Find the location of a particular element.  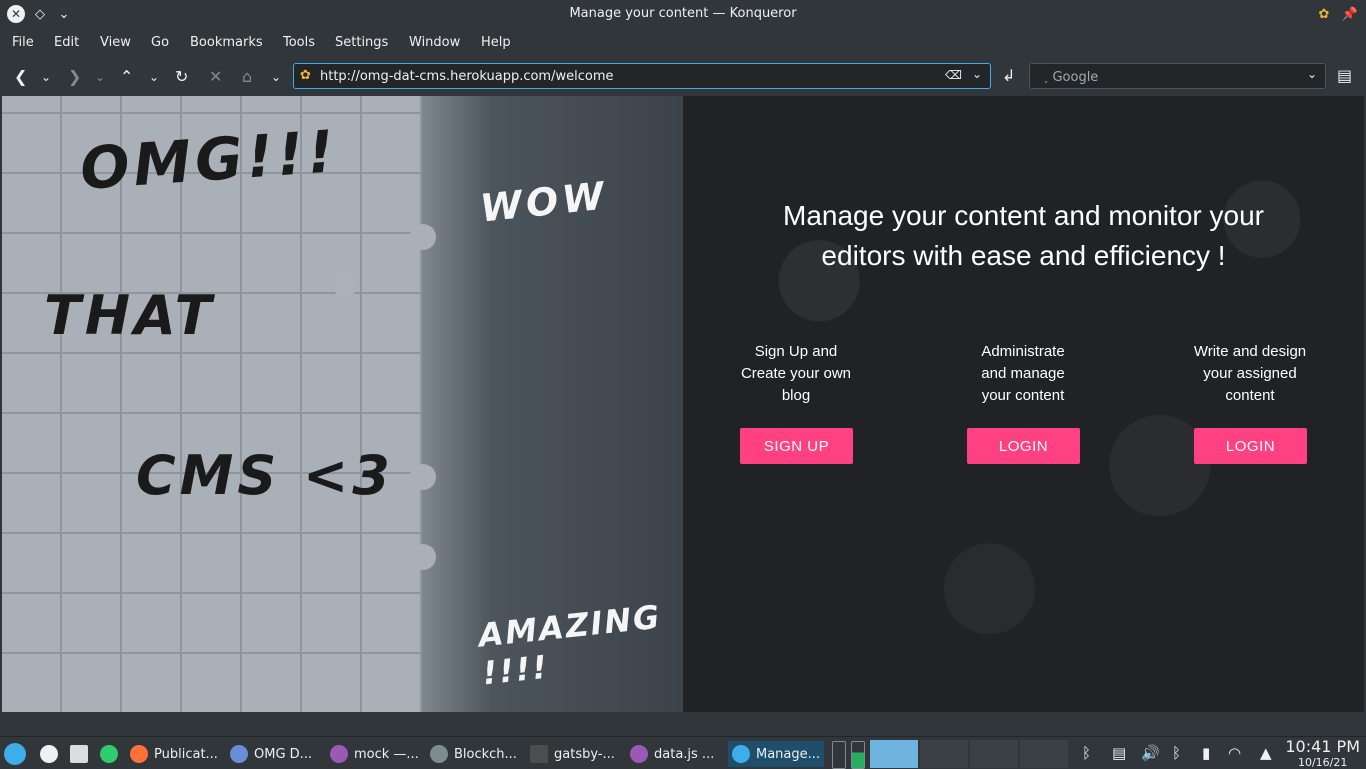

signup-button: SIGN UP is located at coordinates (796, 446).